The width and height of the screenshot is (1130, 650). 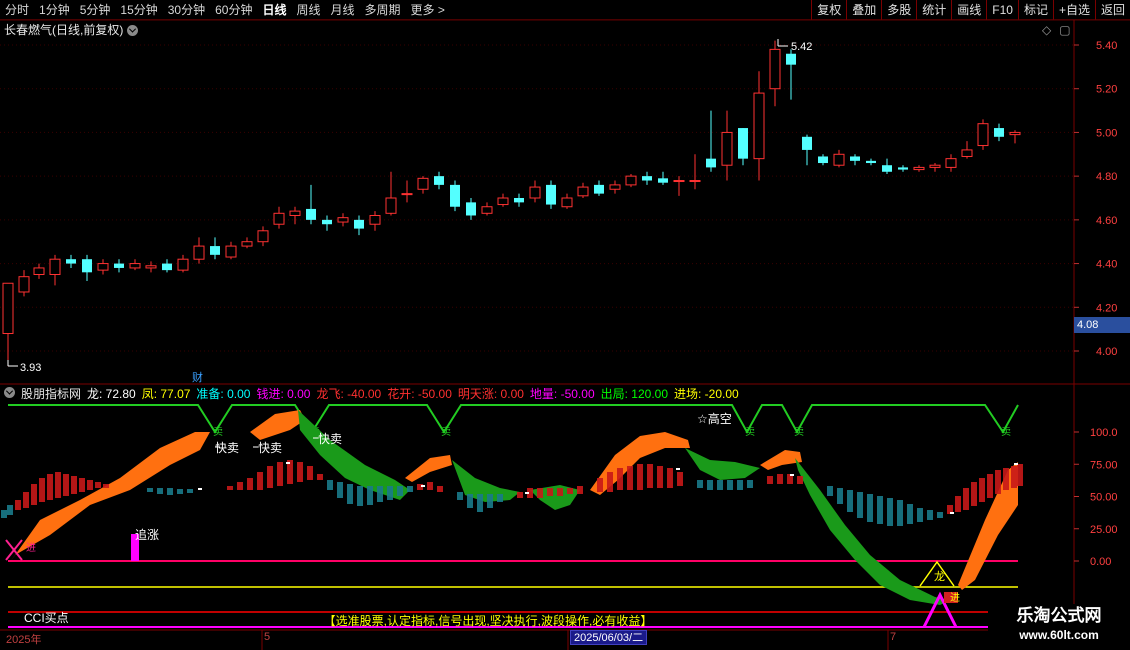 What do you see at coordinates (1106, 90) in the screenshot?
I see `price-tick-label: 5.20` at bounding box center [1106, 90].